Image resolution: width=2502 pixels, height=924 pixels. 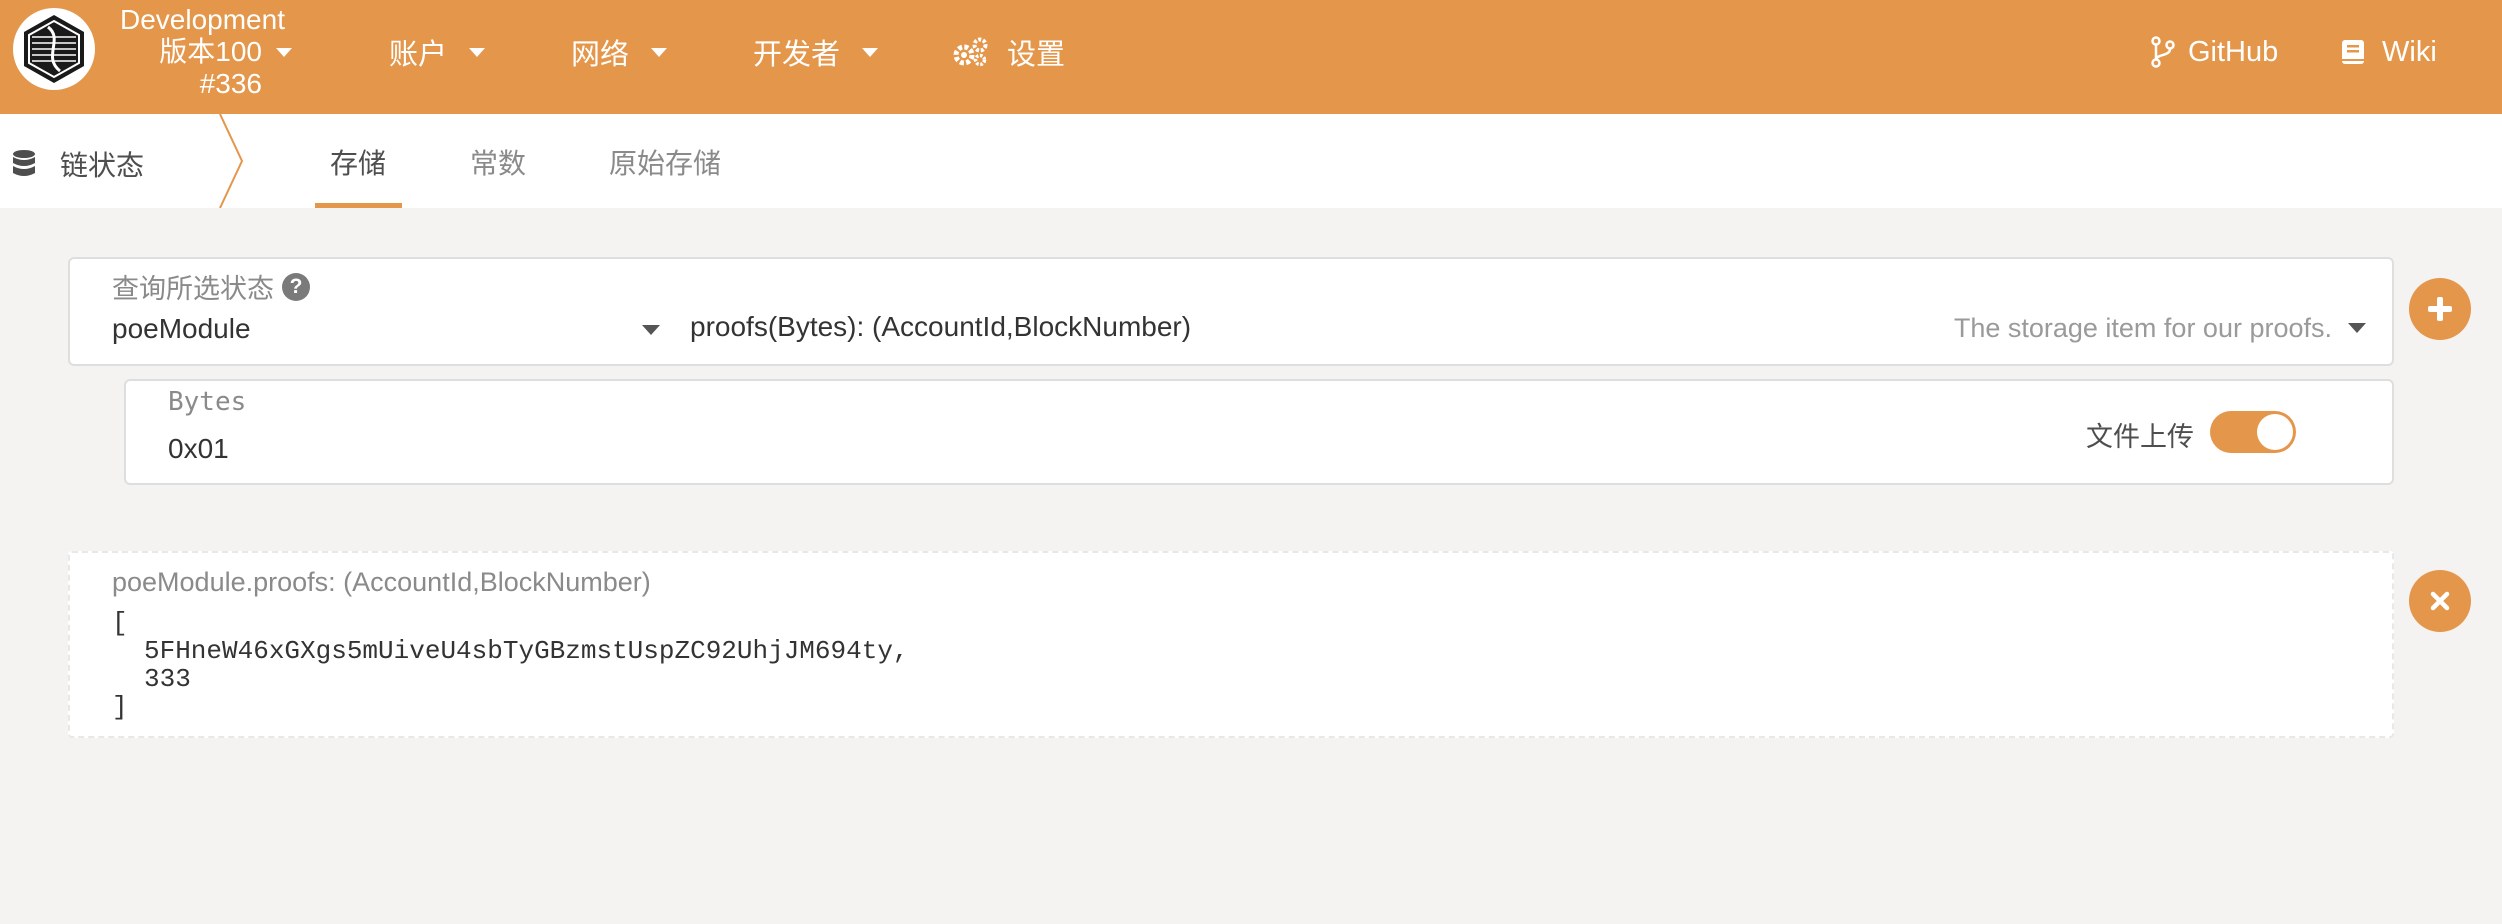 I want to click on remove-result-button, so click(x=2440, y=601).